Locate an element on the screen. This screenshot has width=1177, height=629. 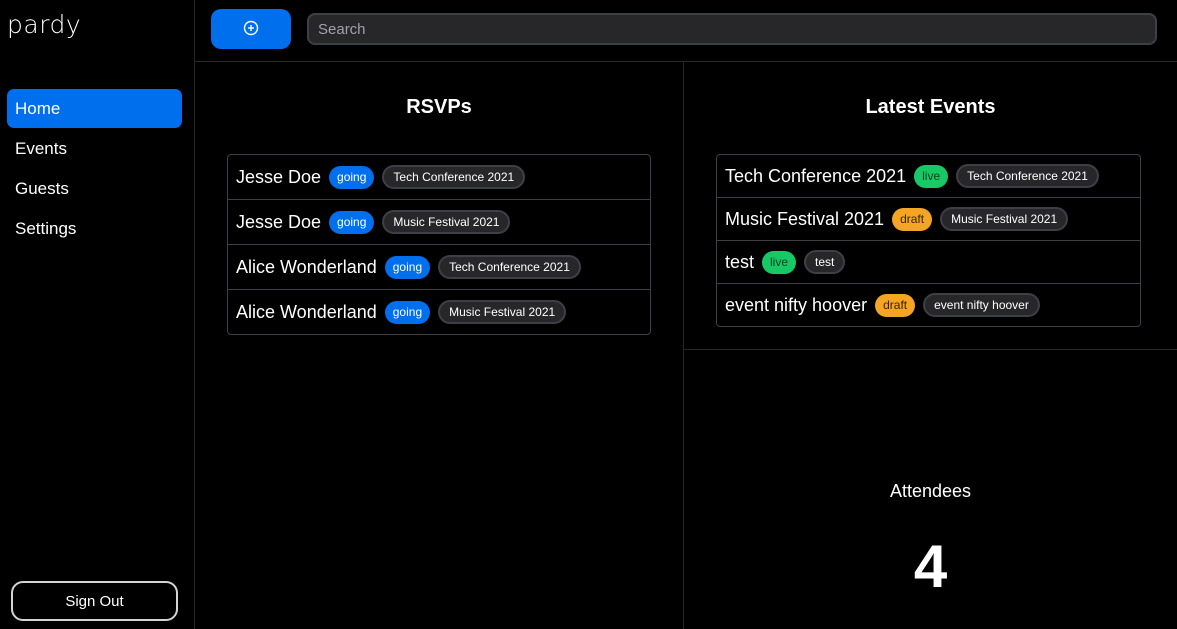
sidebar-item-label: Events is located at coordinates (41, 148).